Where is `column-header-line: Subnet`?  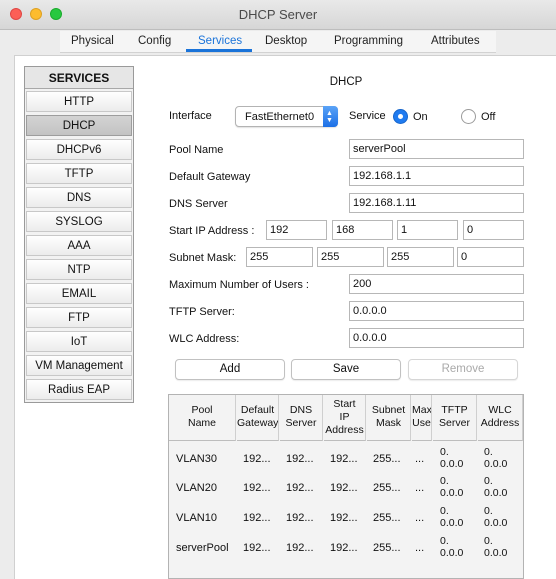 column-header-line: Subnet is located at coordinates (388, 410).